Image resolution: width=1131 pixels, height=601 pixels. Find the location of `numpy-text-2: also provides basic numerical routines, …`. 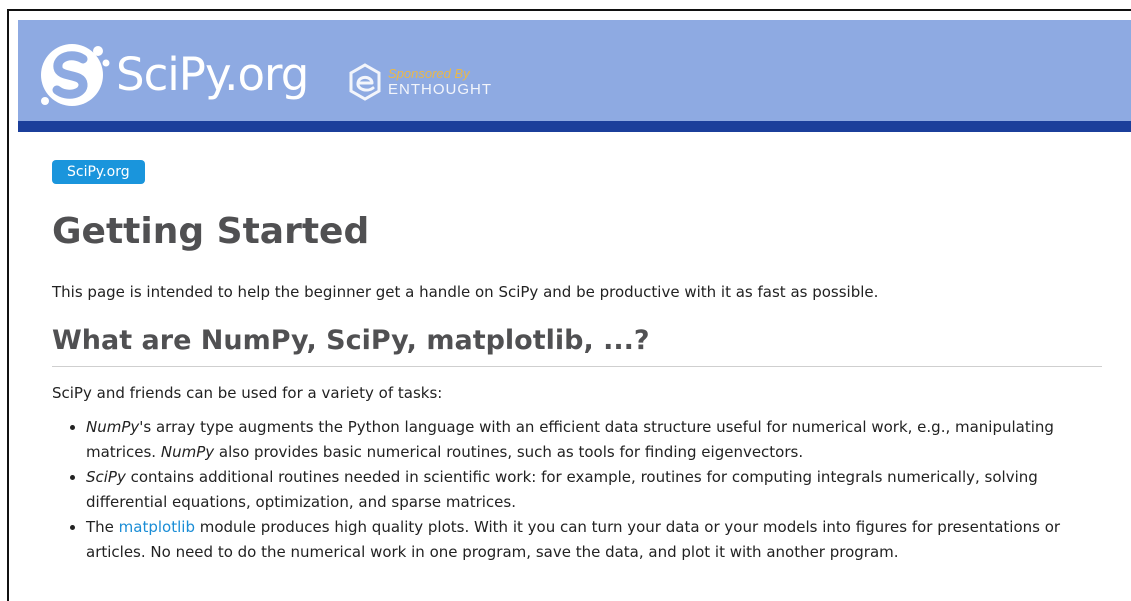

numpy-text-2: also provides basic numerical routines, … is located at coordinates (509, 452).